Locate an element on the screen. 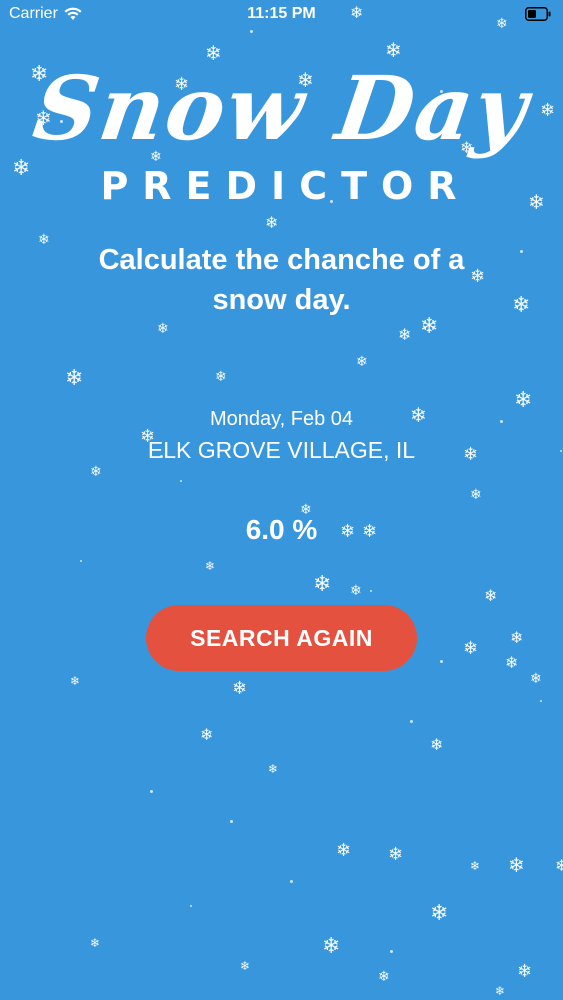 This screenshot has width=563, height=1000. status-bar: Carrier 11:15 PM is located at coordinates (281, 15).